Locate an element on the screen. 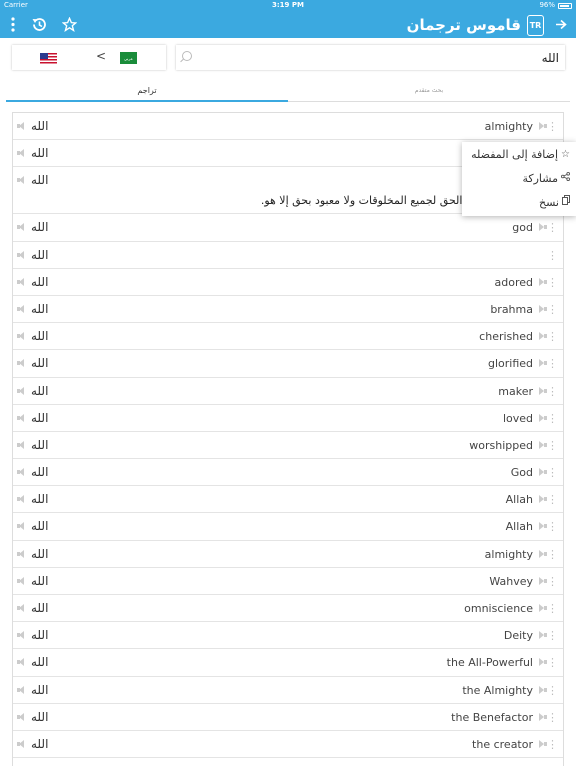  language-selector: < عربي is located at coordinates (89, 57).